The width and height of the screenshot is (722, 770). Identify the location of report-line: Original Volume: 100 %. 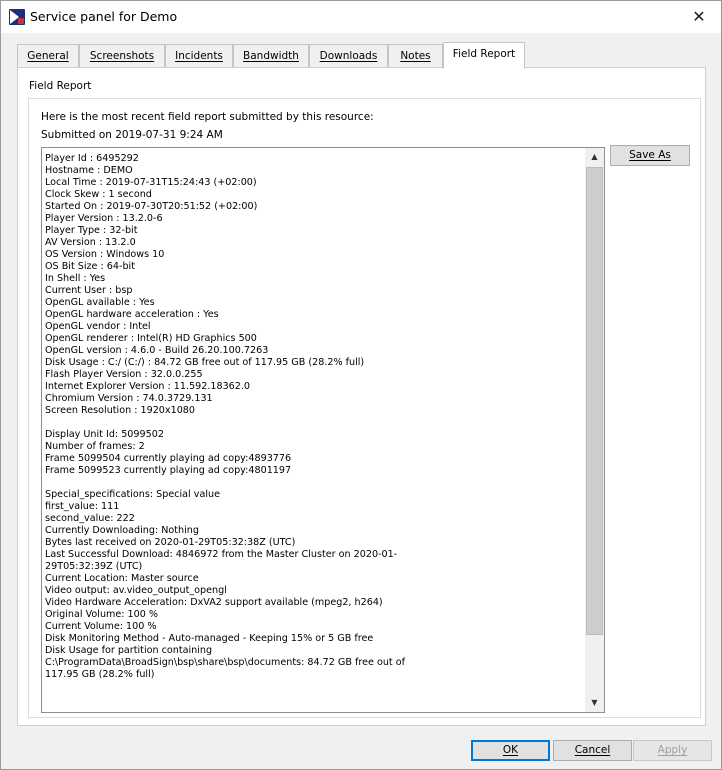
(102, 614).